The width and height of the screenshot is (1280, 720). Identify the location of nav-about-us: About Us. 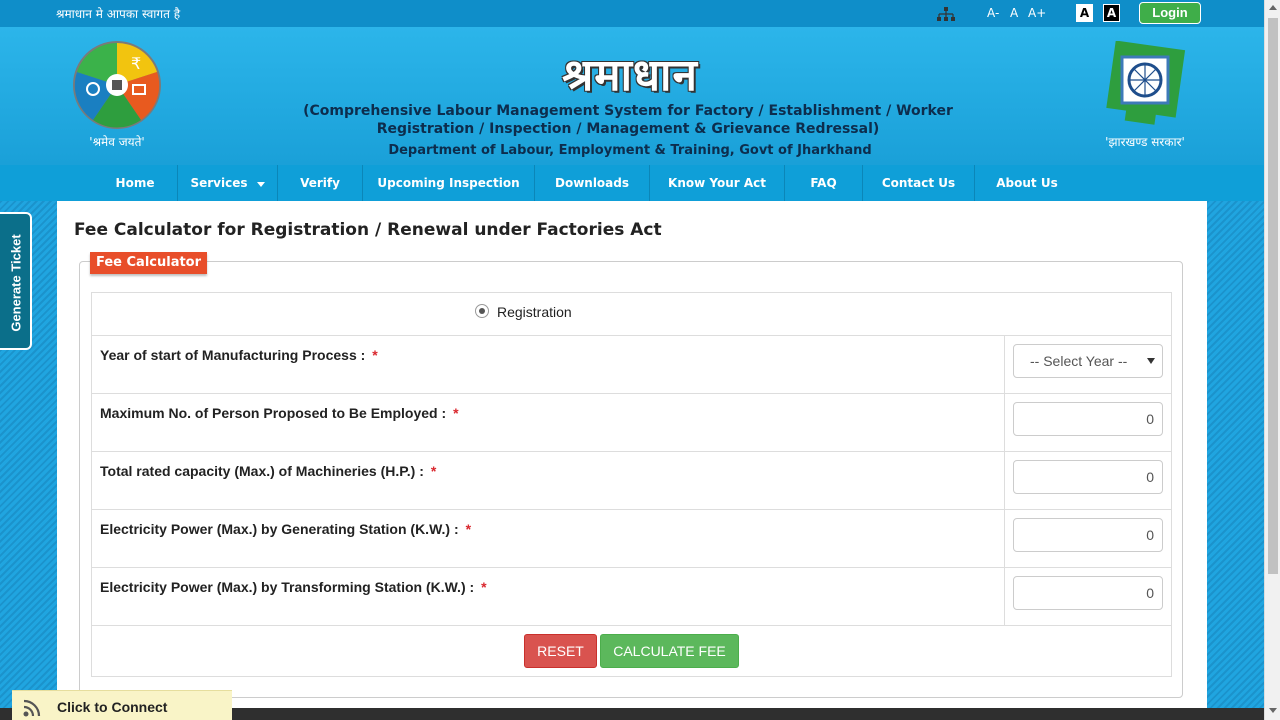
(1027, 183).